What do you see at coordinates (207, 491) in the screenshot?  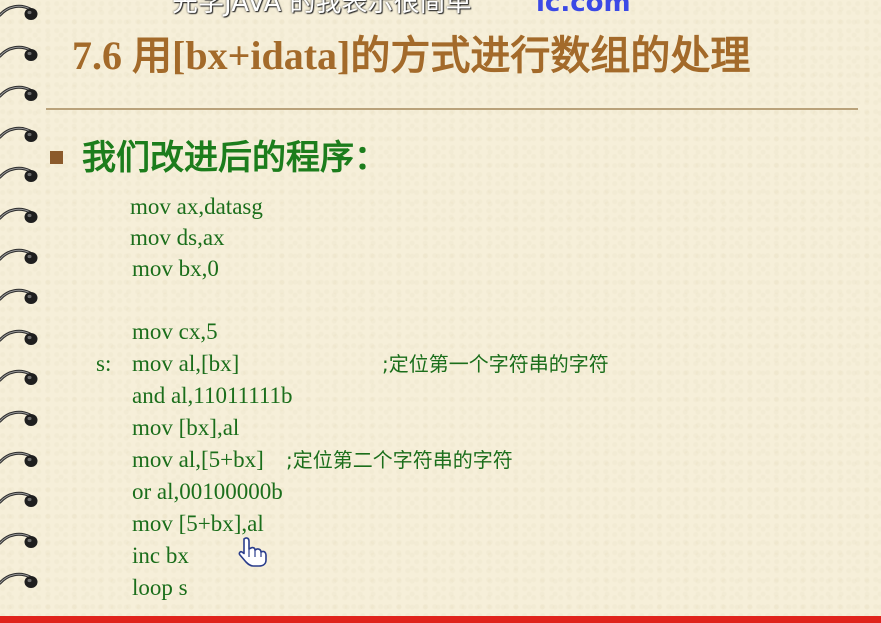 I see `code-line: or al,00100000b` at bounding box center [207, 491].